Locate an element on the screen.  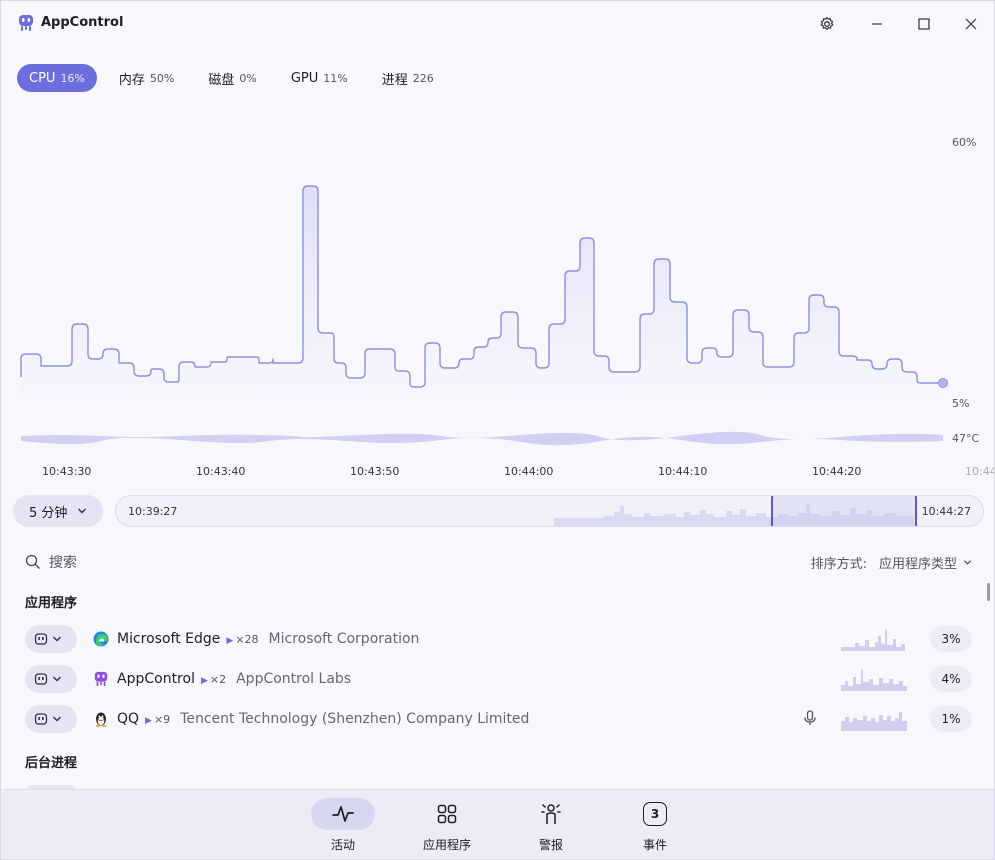
time-tick: 10:43:30 is located at coordinates (67, 471).